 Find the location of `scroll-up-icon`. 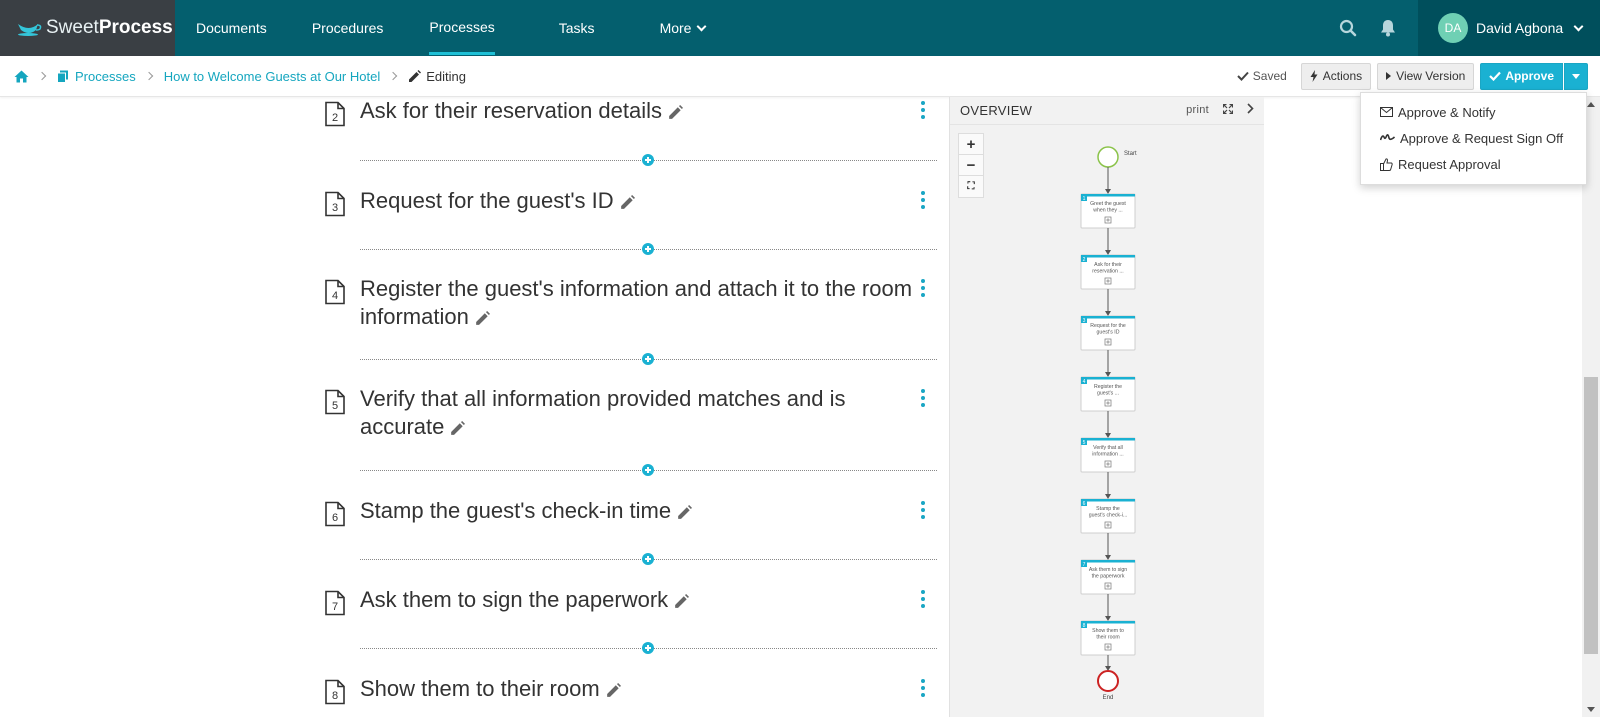

scroll-up-icon is located at coordinates (1591, 104).